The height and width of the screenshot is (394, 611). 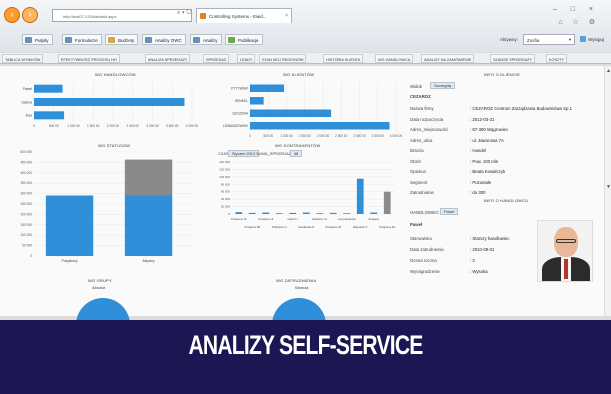 What do you see at coordinates (240, 114) in the screenshot?
I see `category-label: SZCZUNA` at bounding box center [240, 114].